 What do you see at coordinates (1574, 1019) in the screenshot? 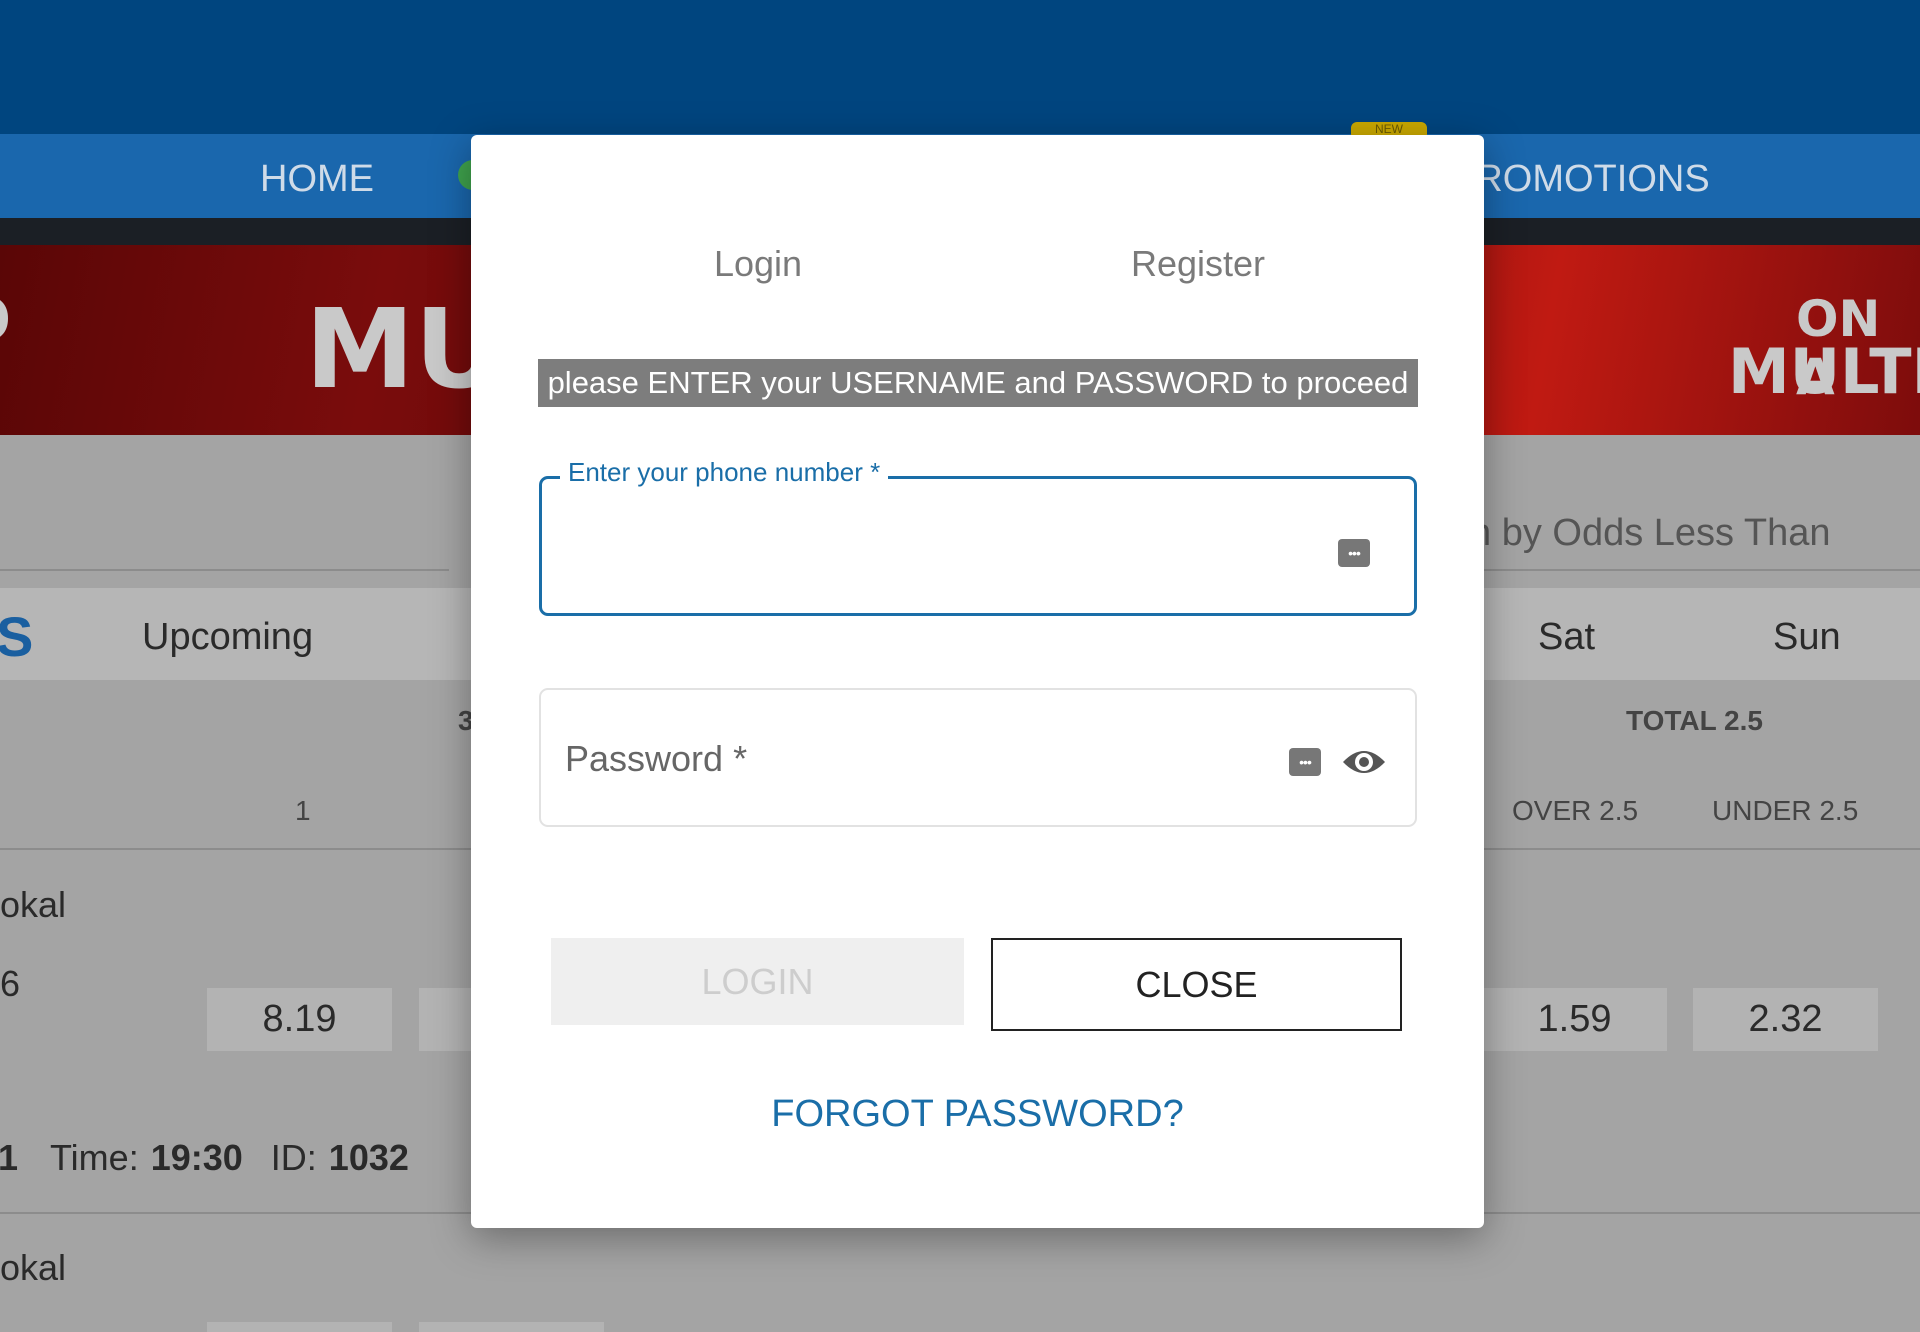
I see `odd-button: 1.59` at bounding box center [1574, 1019].